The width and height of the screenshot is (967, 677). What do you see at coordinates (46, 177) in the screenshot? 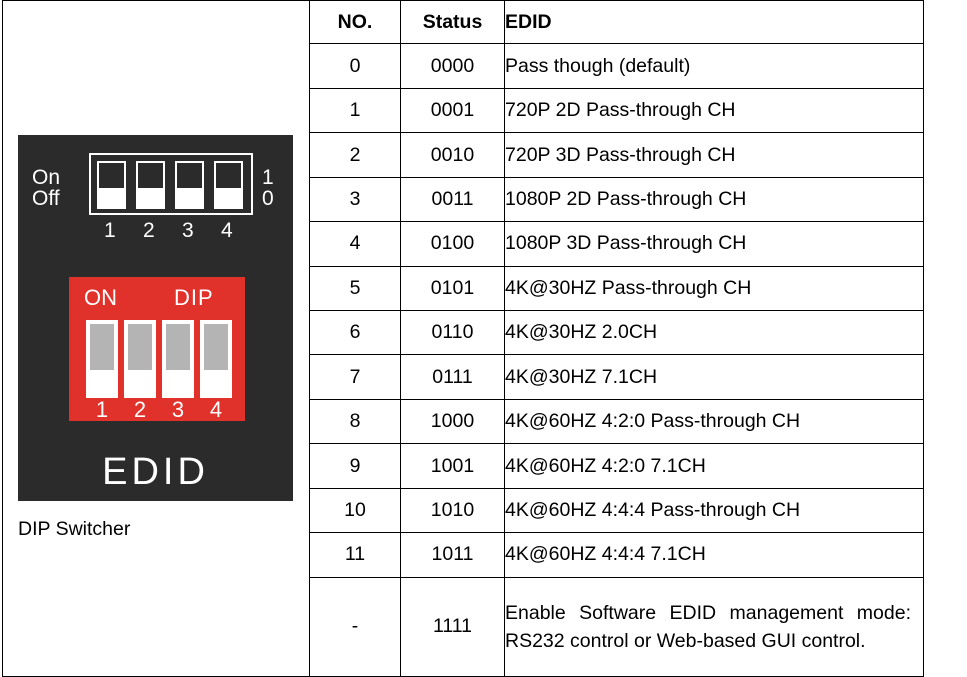
I see `on-label: On` at bounding box center [46, 177].